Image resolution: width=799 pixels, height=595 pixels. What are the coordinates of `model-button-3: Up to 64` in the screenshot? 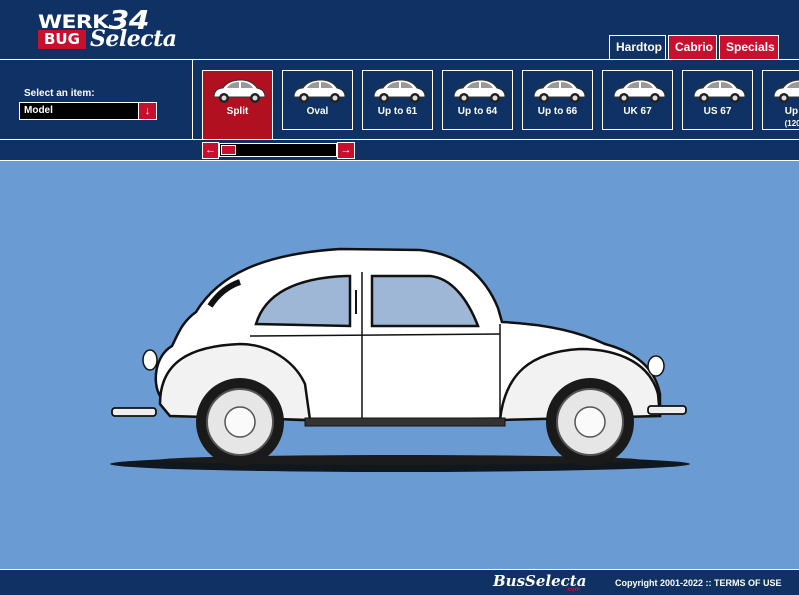 It's located at (477, 100).